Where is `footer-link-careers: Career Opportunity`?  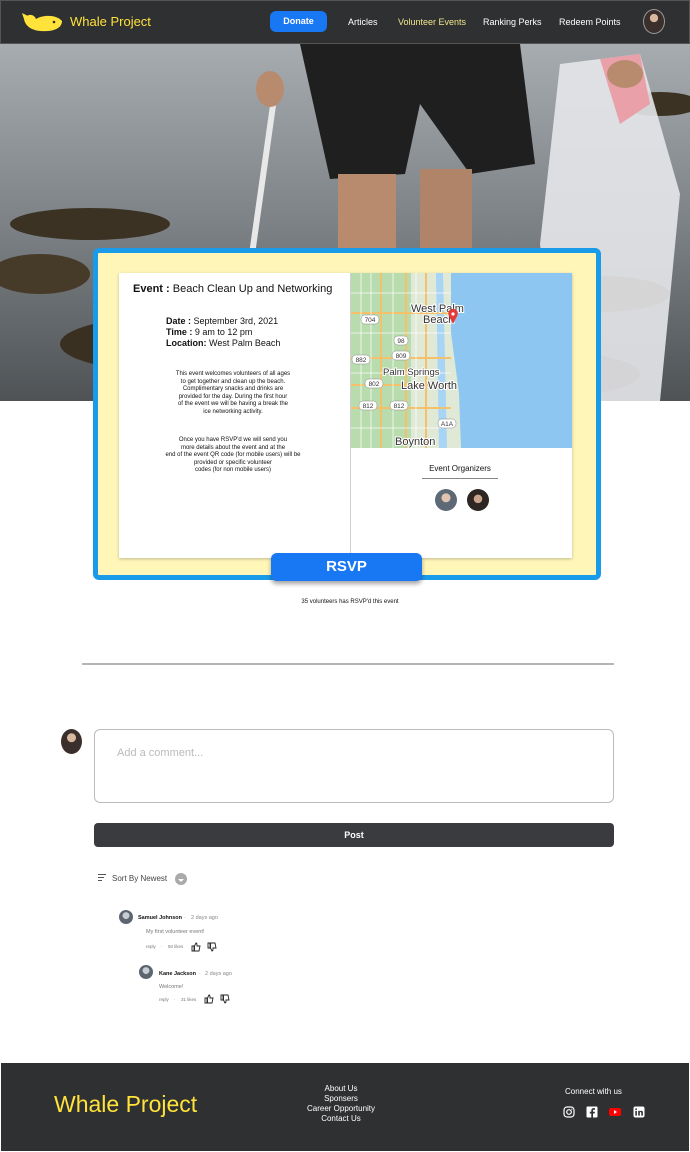 footer-link-careers: Career Opportunity is located at coordinates (341, 1109).